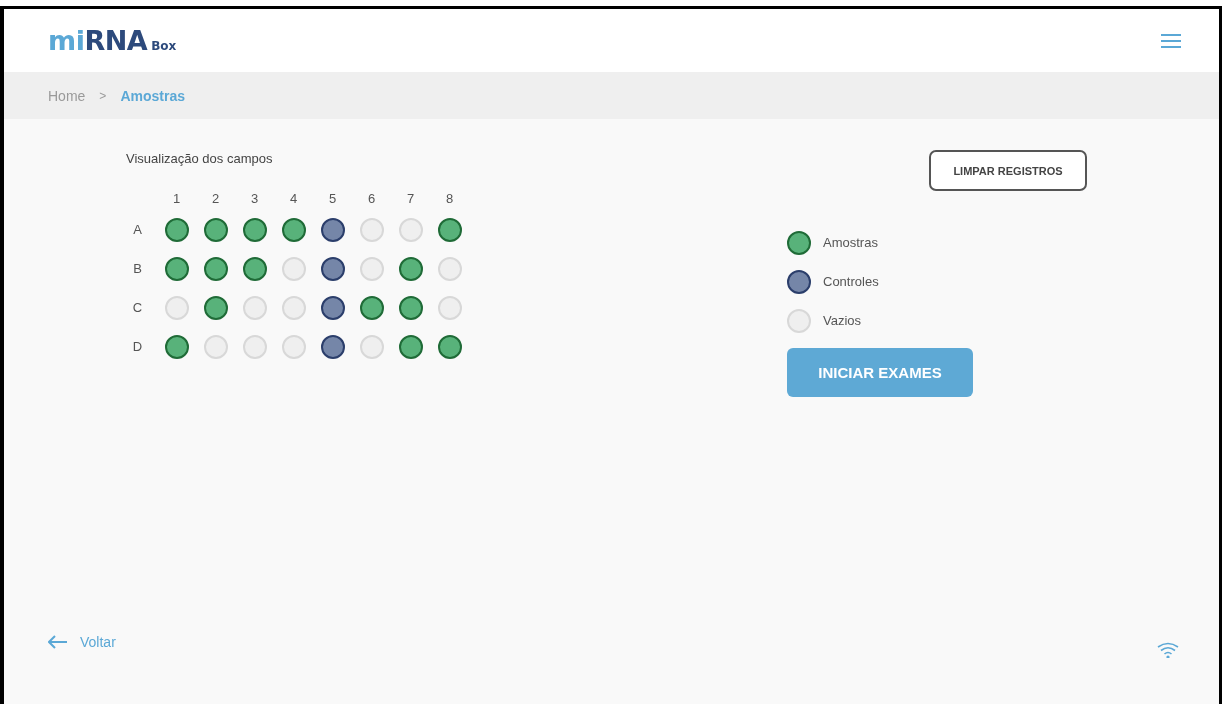  I want to click on row-letter: D, so click(137, 346).